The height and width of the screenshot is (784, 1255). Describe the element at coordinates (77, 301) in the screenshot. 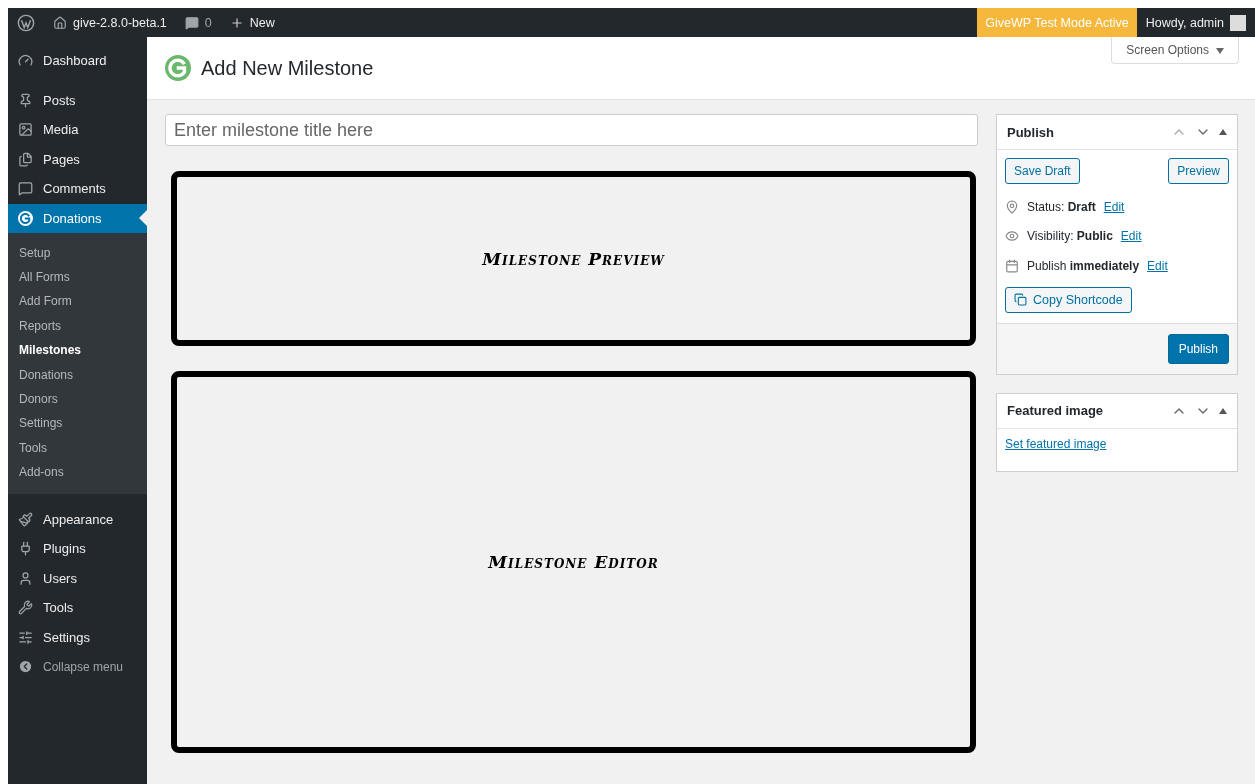

I see `submenu-item: Add Form` at that location.